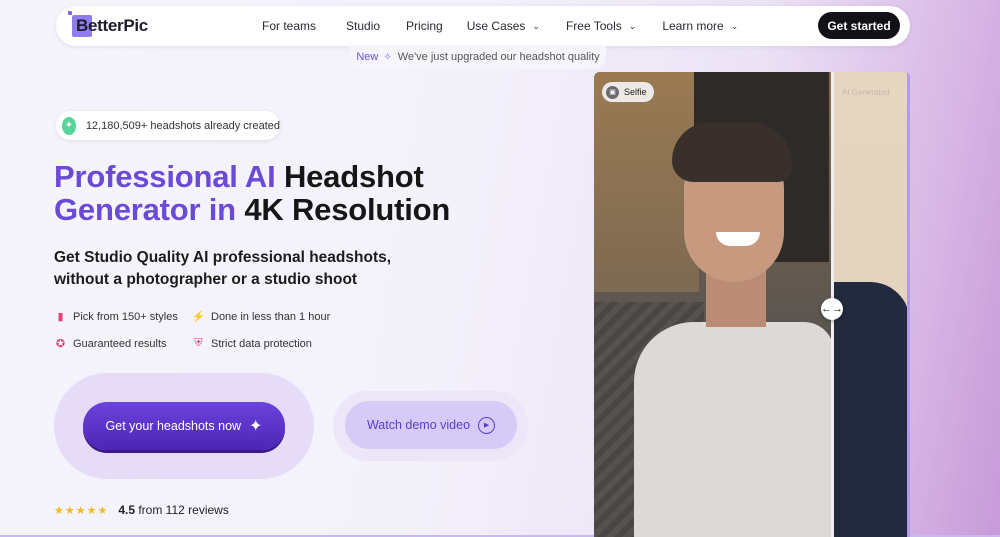  I want to click on selfie-label: Selfie, so click(635, 92).